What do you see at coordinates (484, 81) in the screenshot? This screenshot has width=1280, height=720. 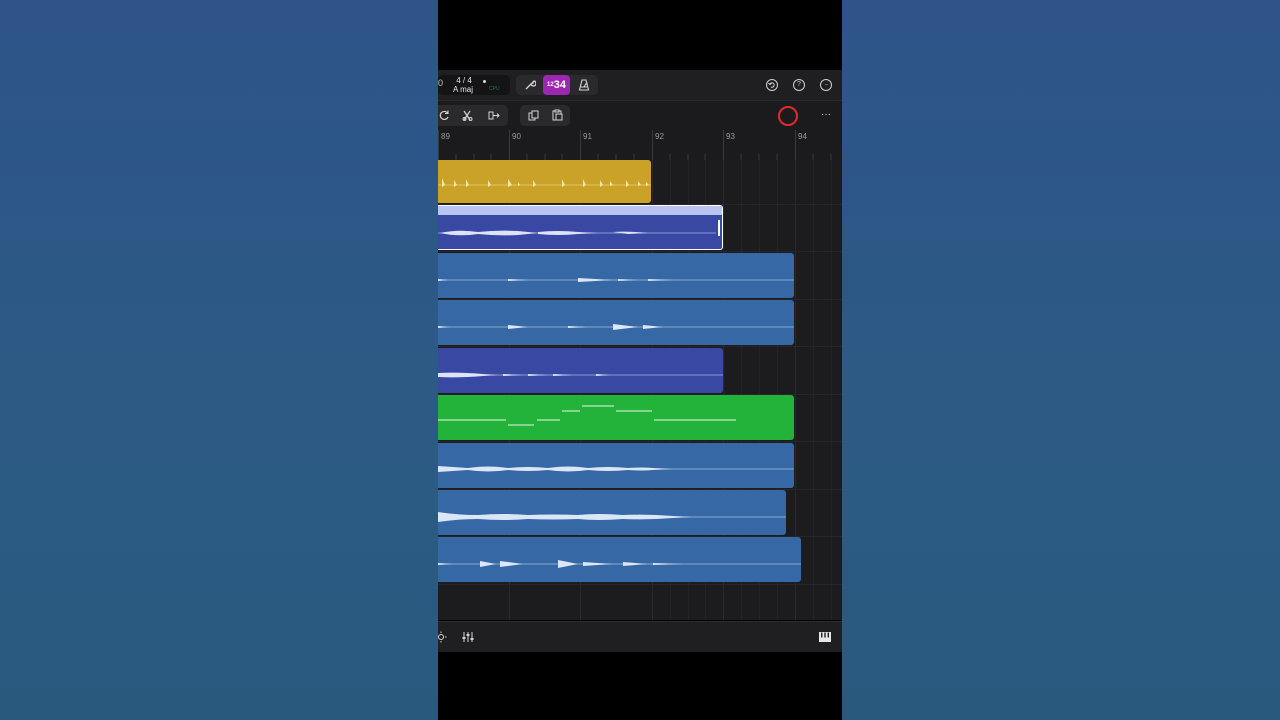 I see `lcd-indicator-dot` at bounding box center [484, 81].